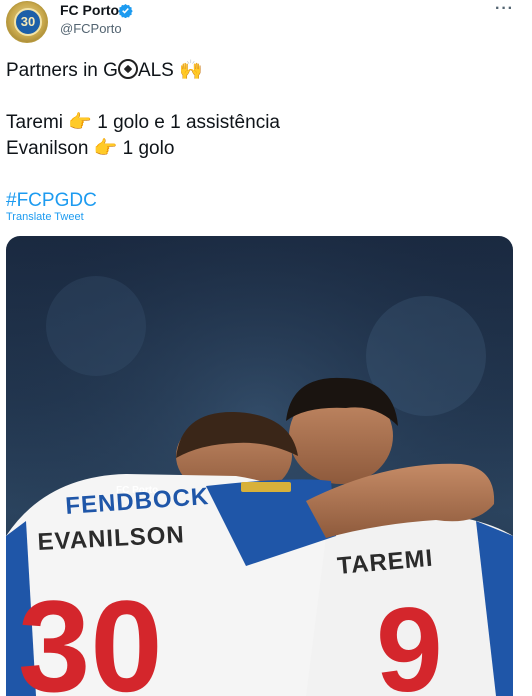 The height and width of the screenshot is (696, 532). I want to click on right-player-number: 9, so click(409, 639).